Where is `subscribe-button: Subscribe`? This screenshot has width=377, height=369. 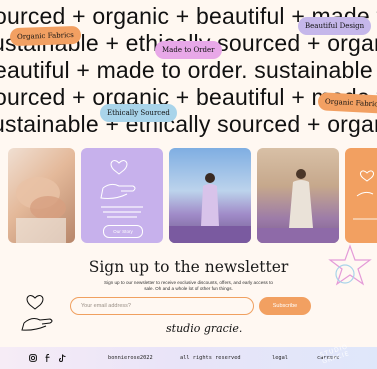 subscribe-button: Subscribe is located at coordinates (285, 306).